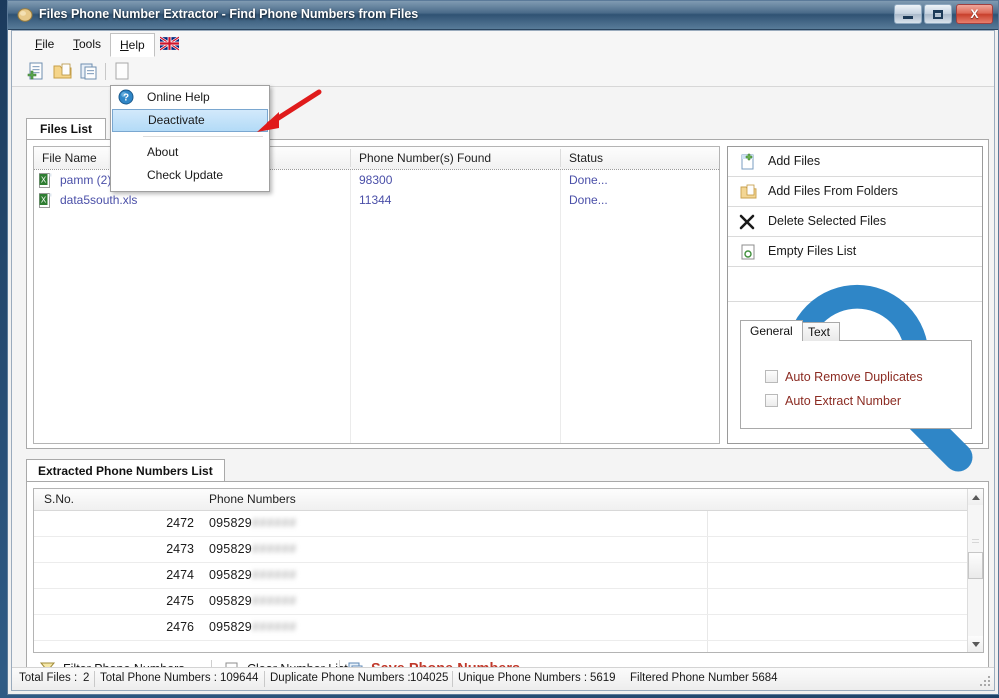 The width and height of the screenshot is (999, 698). I want to click on cell-phone-found: 98300, so click(376, 180).